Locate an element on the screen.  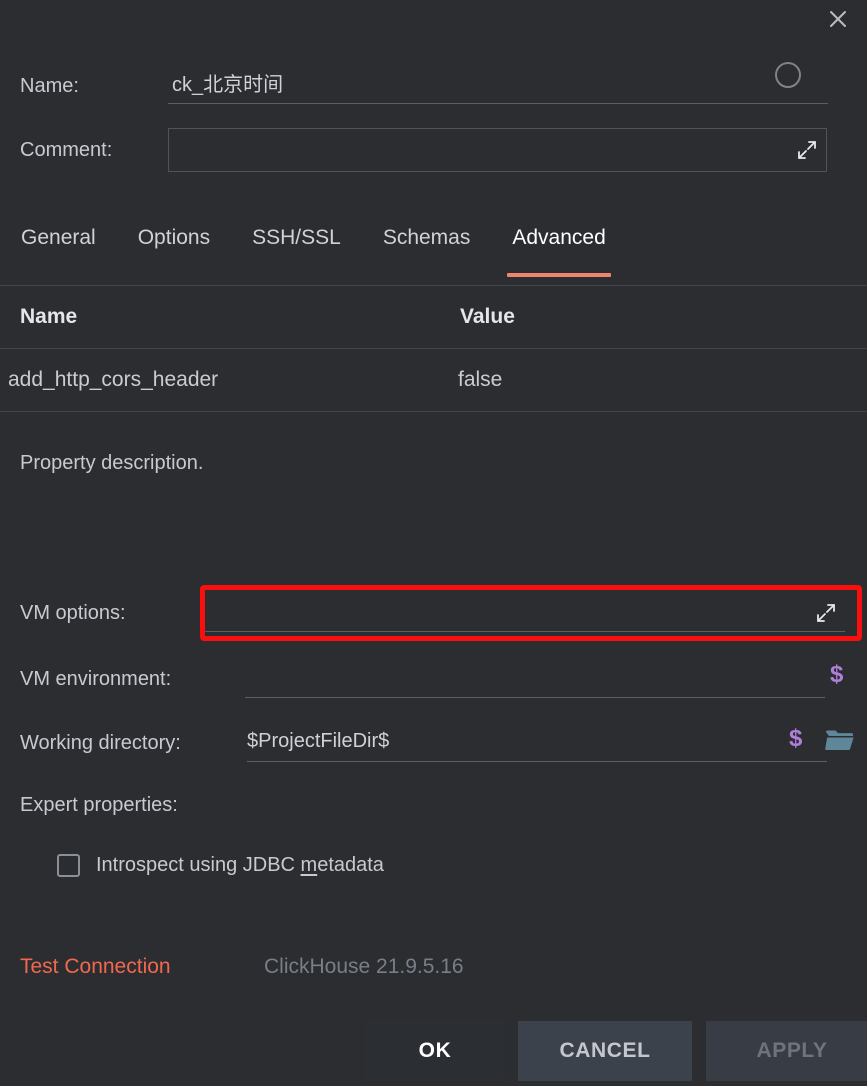
database-version-text: ClickHouse 21.9.5.16 is located at coordinates (364, 966).